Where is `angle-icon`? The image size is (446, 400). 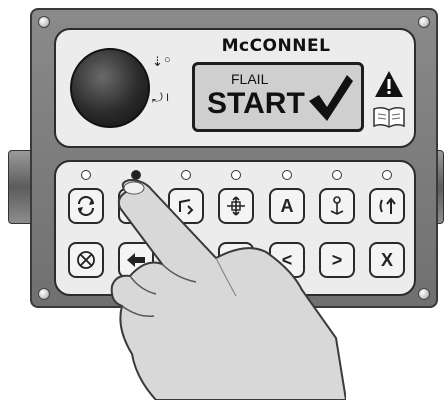 angle-icon is located at coordinates (387, 205).